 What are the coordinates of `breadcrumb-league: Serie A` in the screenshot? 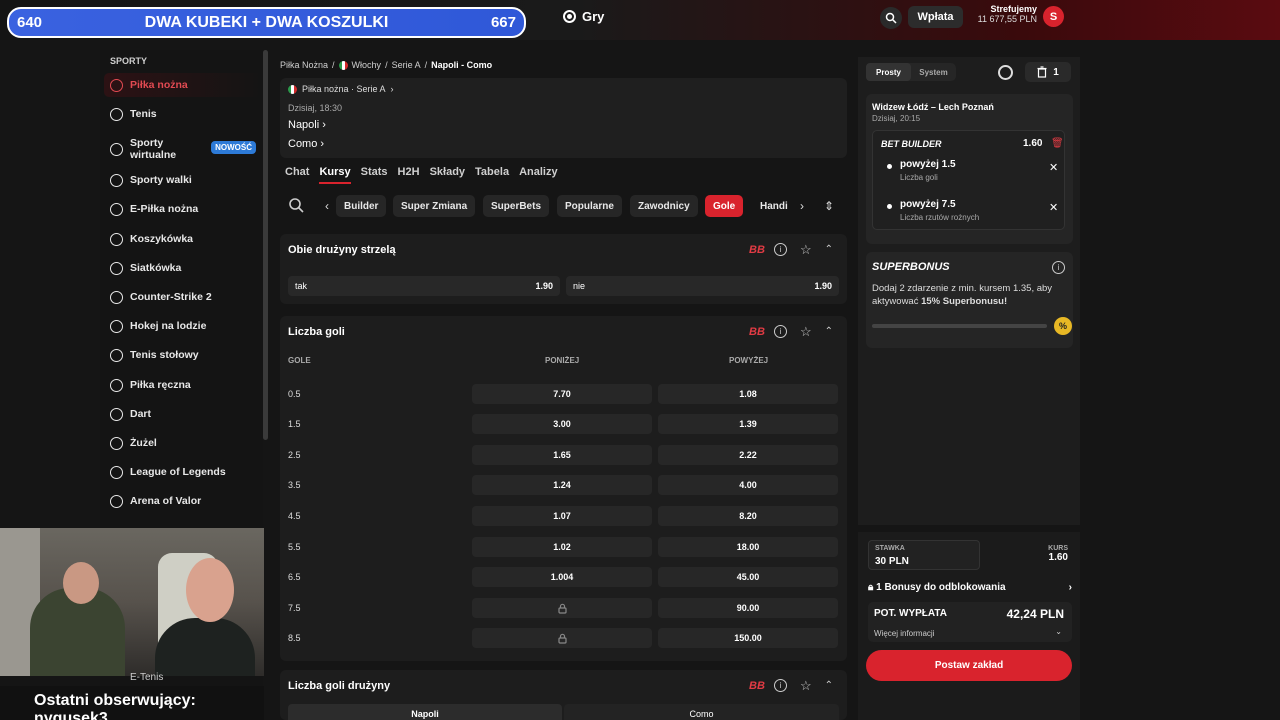 It's located at (406, 65).